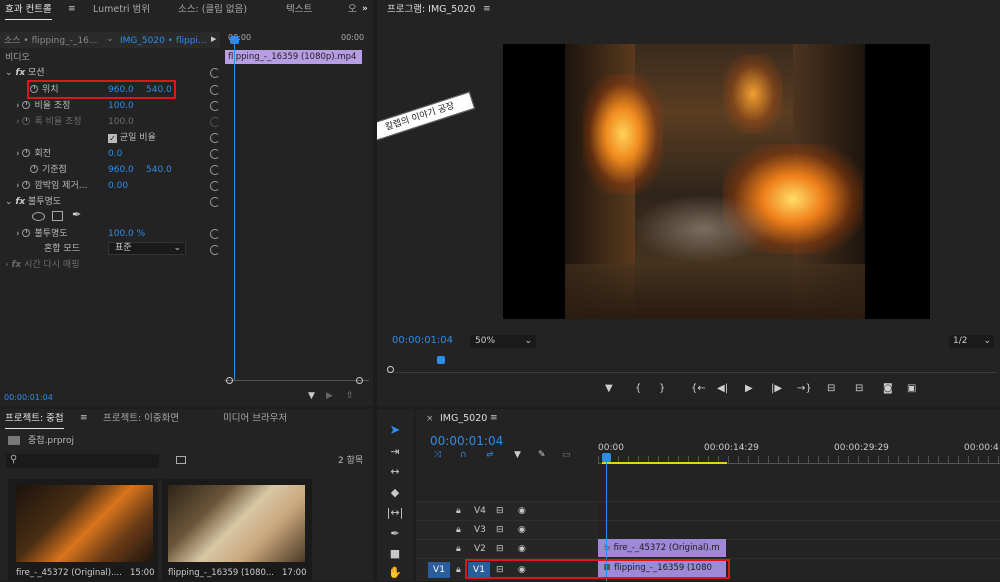  I want to click on wrench-icon: ✎, so click(542, 455).